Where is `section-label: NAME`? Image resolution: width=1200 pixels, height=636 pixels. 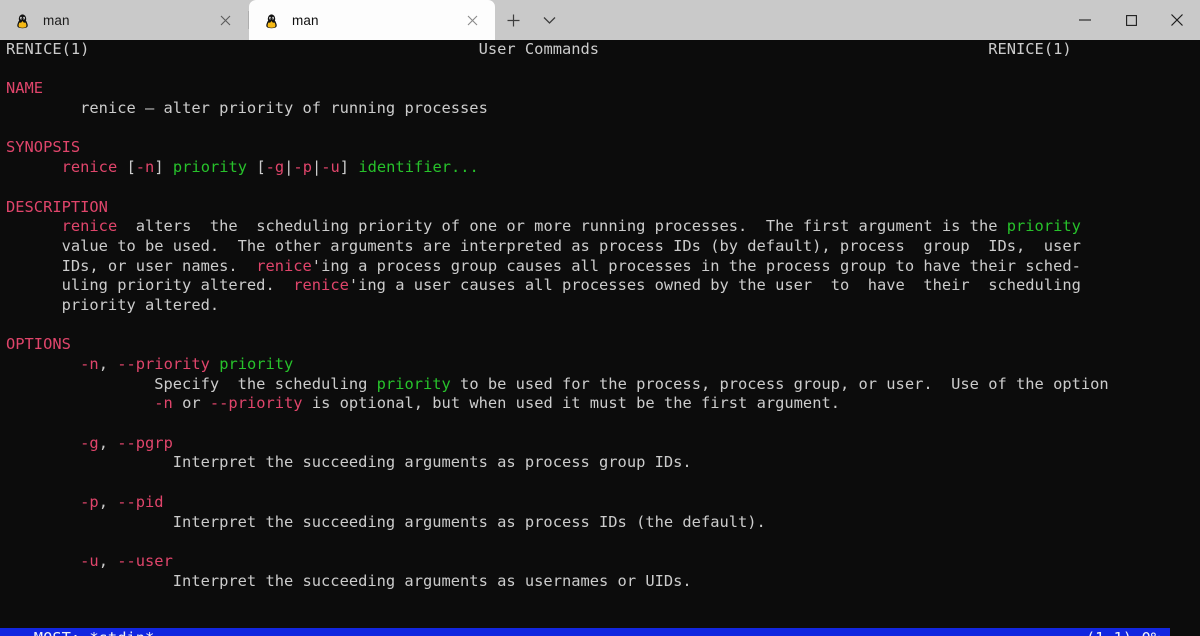 section-label: NAME is located at coordinates (25, 88).